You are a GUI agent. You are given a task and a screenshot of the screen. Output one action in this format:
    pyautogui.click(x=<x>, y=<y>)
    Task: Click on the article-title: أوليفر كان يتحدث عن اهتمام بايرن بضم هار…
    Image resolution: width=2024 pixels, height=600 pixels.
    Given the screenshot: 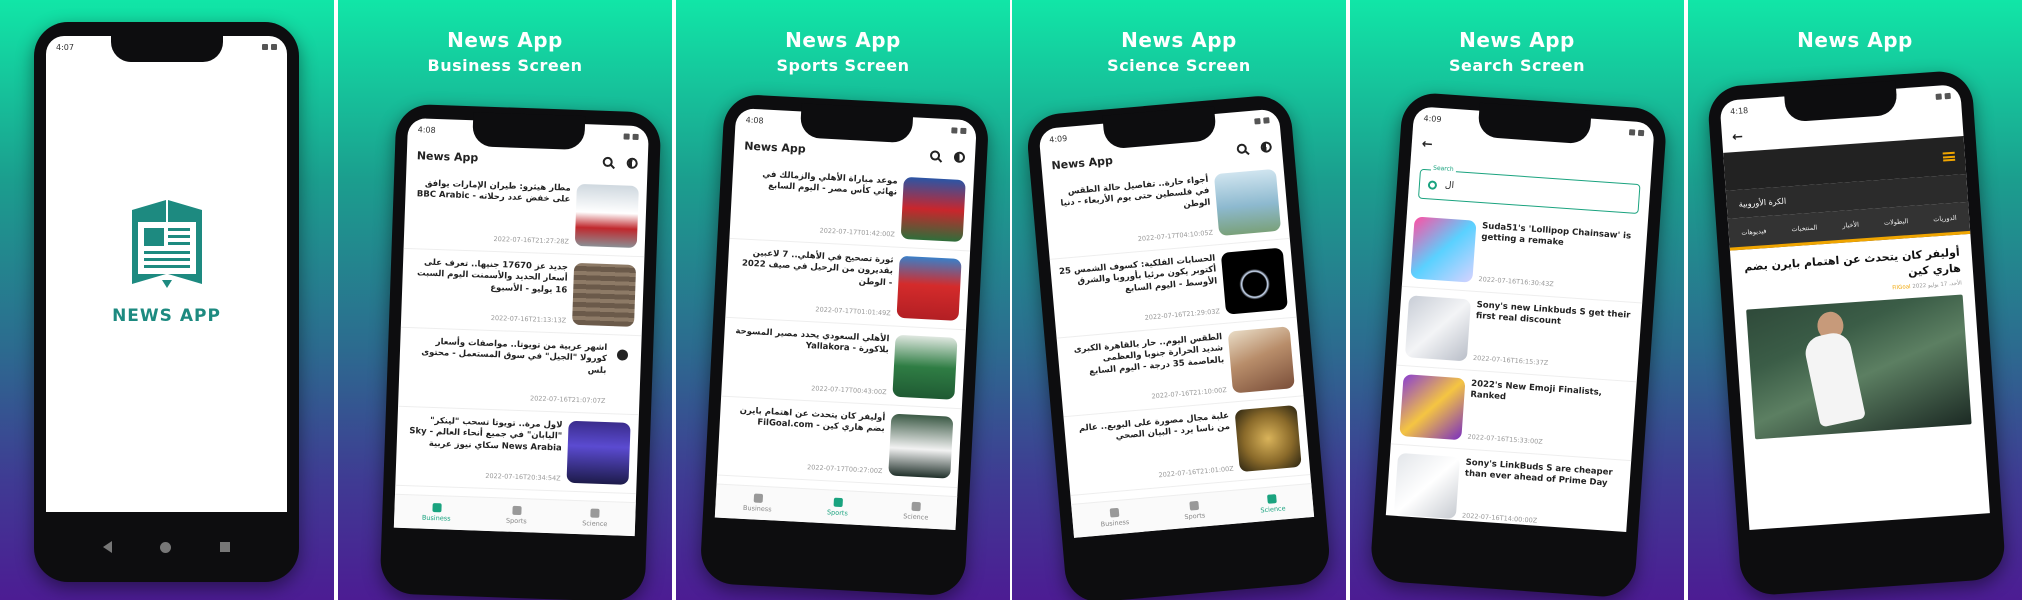 What is the action you would take?
    pyautogui.click(x=812, y=420)
    